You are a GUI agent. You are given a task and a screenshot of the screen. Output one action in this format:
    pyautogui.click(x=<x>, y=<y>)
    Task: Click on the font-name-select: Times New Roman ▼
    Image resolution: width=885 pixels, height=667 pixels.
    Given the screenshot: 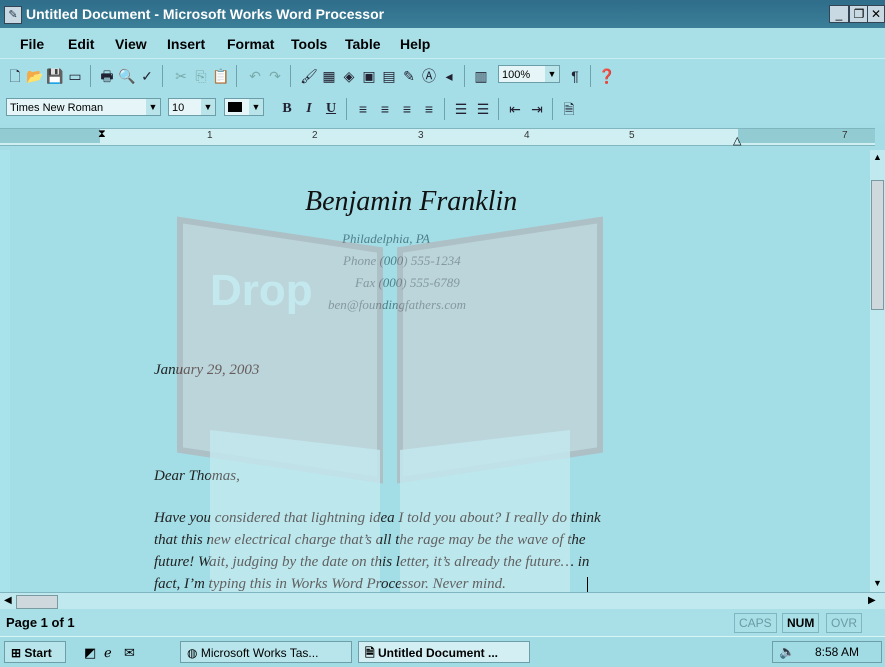 What is the action you would take?
    pyautogui.click(x=83, y=107)
    